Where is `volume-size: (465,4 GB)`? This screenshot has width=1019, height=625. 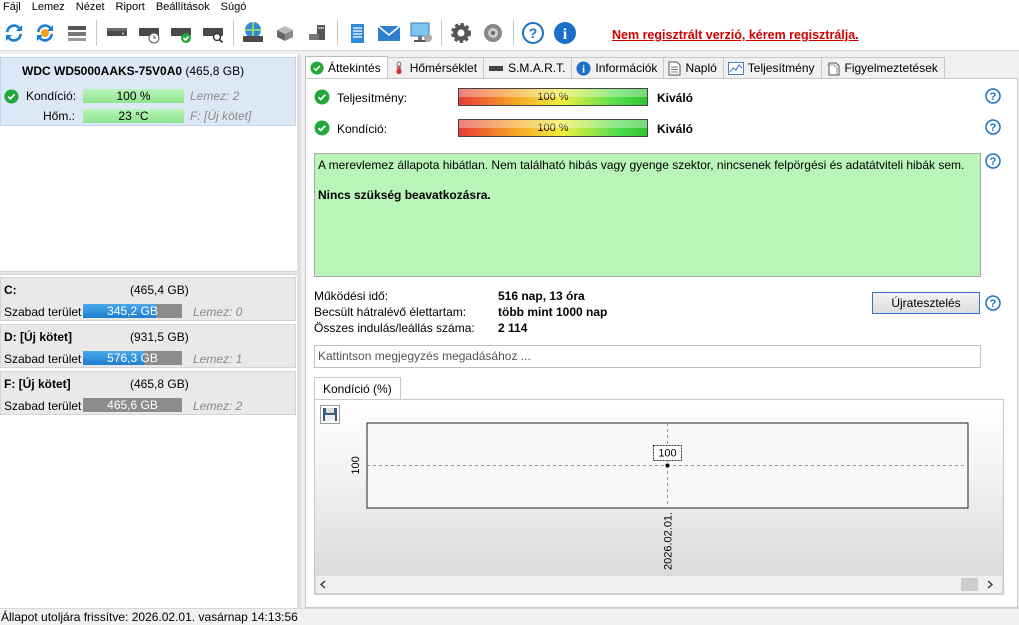 volume-size: (465,4 GB) is located at coordinates (159, 290).